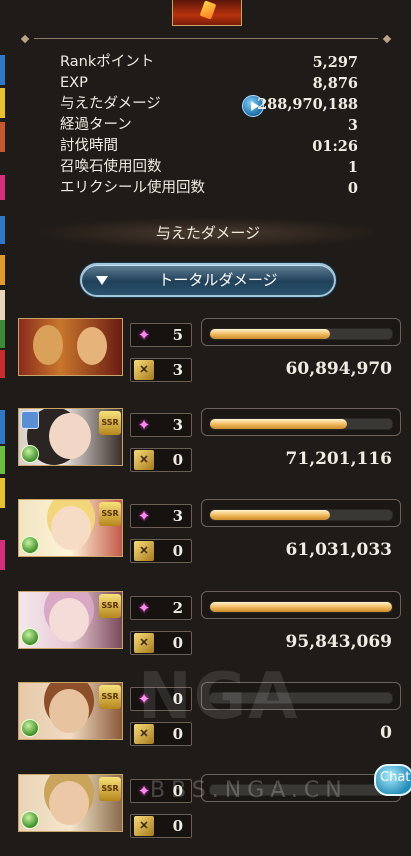  Describe the element at coordinates (338, 550) in the screenshot. I see `damage-value: 61,031,033` at that location.